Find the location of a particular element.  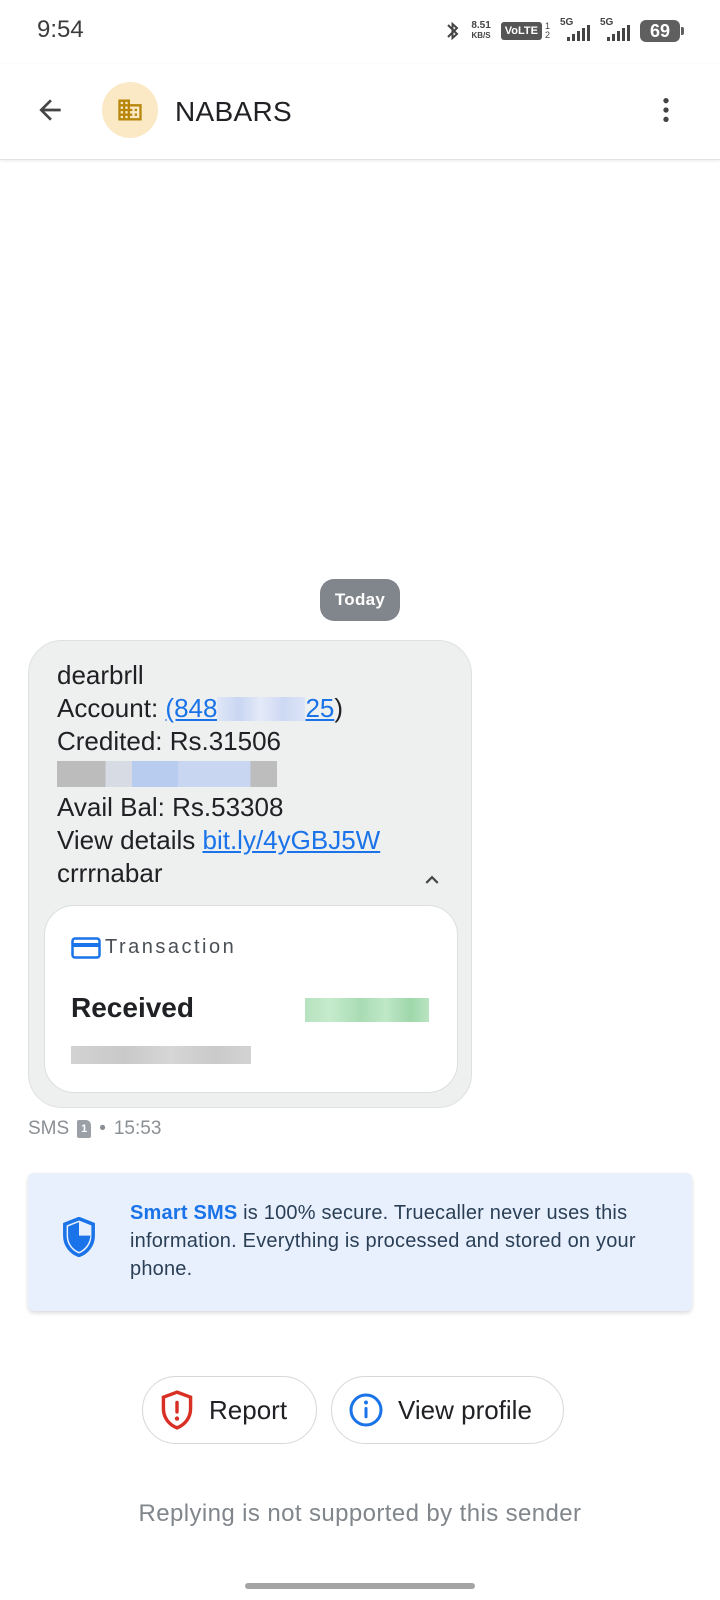

back-button is located at coordinates (50, 110).